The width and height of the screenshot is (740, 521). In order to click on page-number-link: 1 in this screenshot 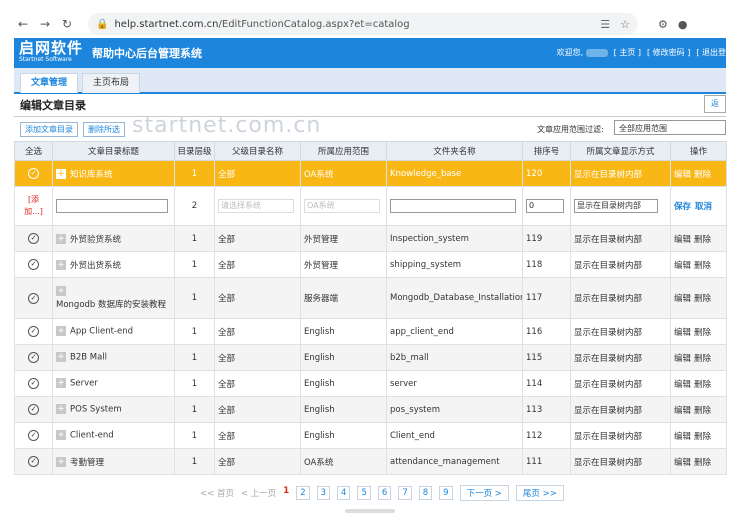, I will do `click(286, 493)`.